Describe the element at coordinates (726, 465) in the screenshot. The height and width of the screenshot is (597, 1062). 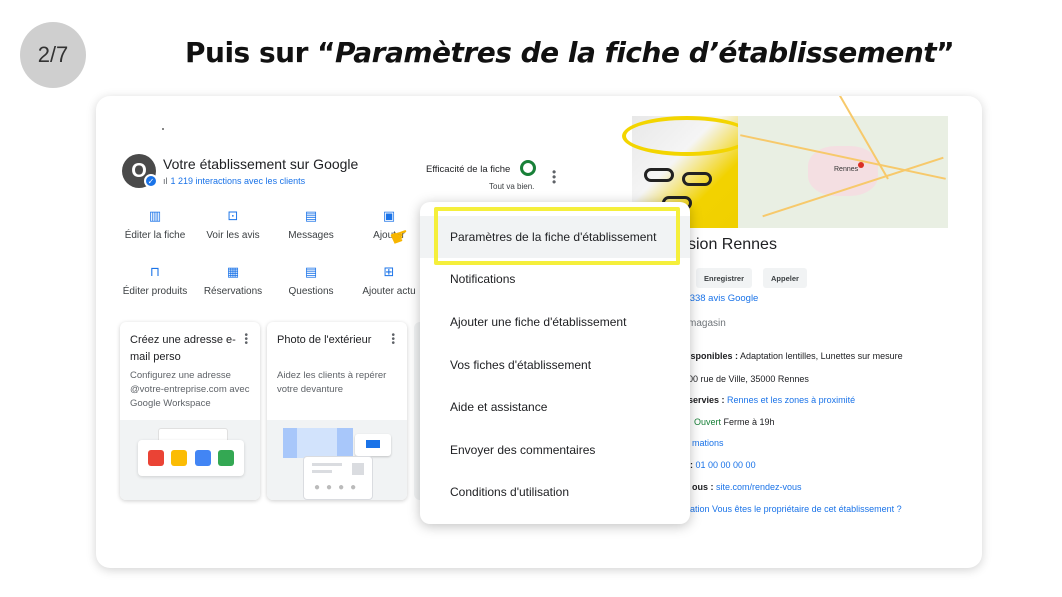
I see `info-value: 01 00 00 00 00` at that location.